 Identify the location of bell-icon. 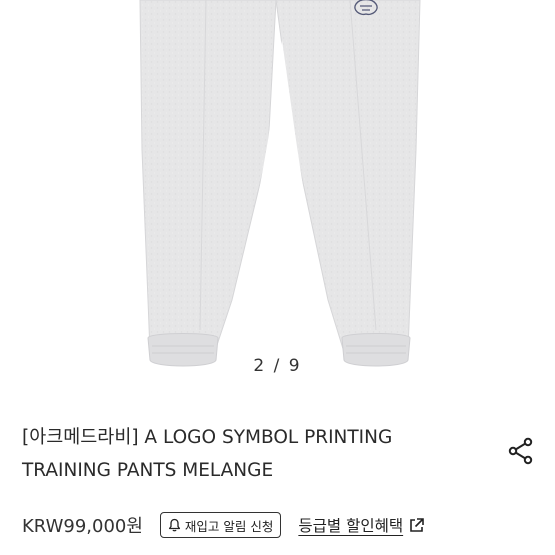
(174, 525).